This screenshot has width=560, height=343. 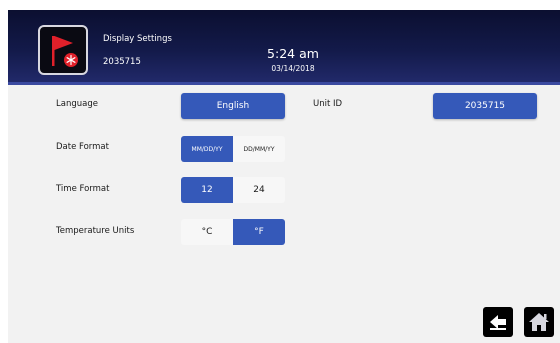 I want to click on time-format-option-label: 12, so click(x=207, y=190).